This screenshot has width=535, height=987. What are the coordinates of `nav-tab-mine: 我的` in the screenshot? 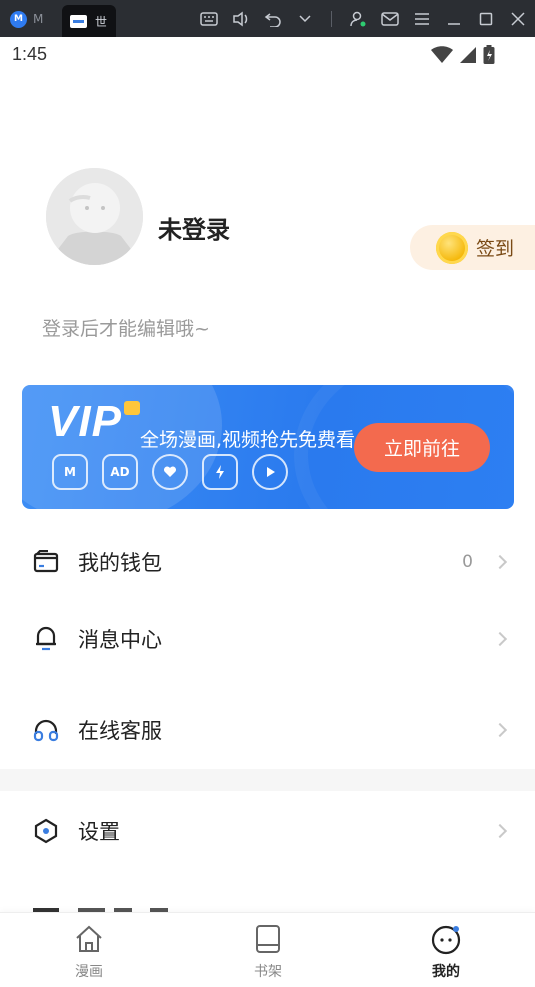 It's located at (446, 952).